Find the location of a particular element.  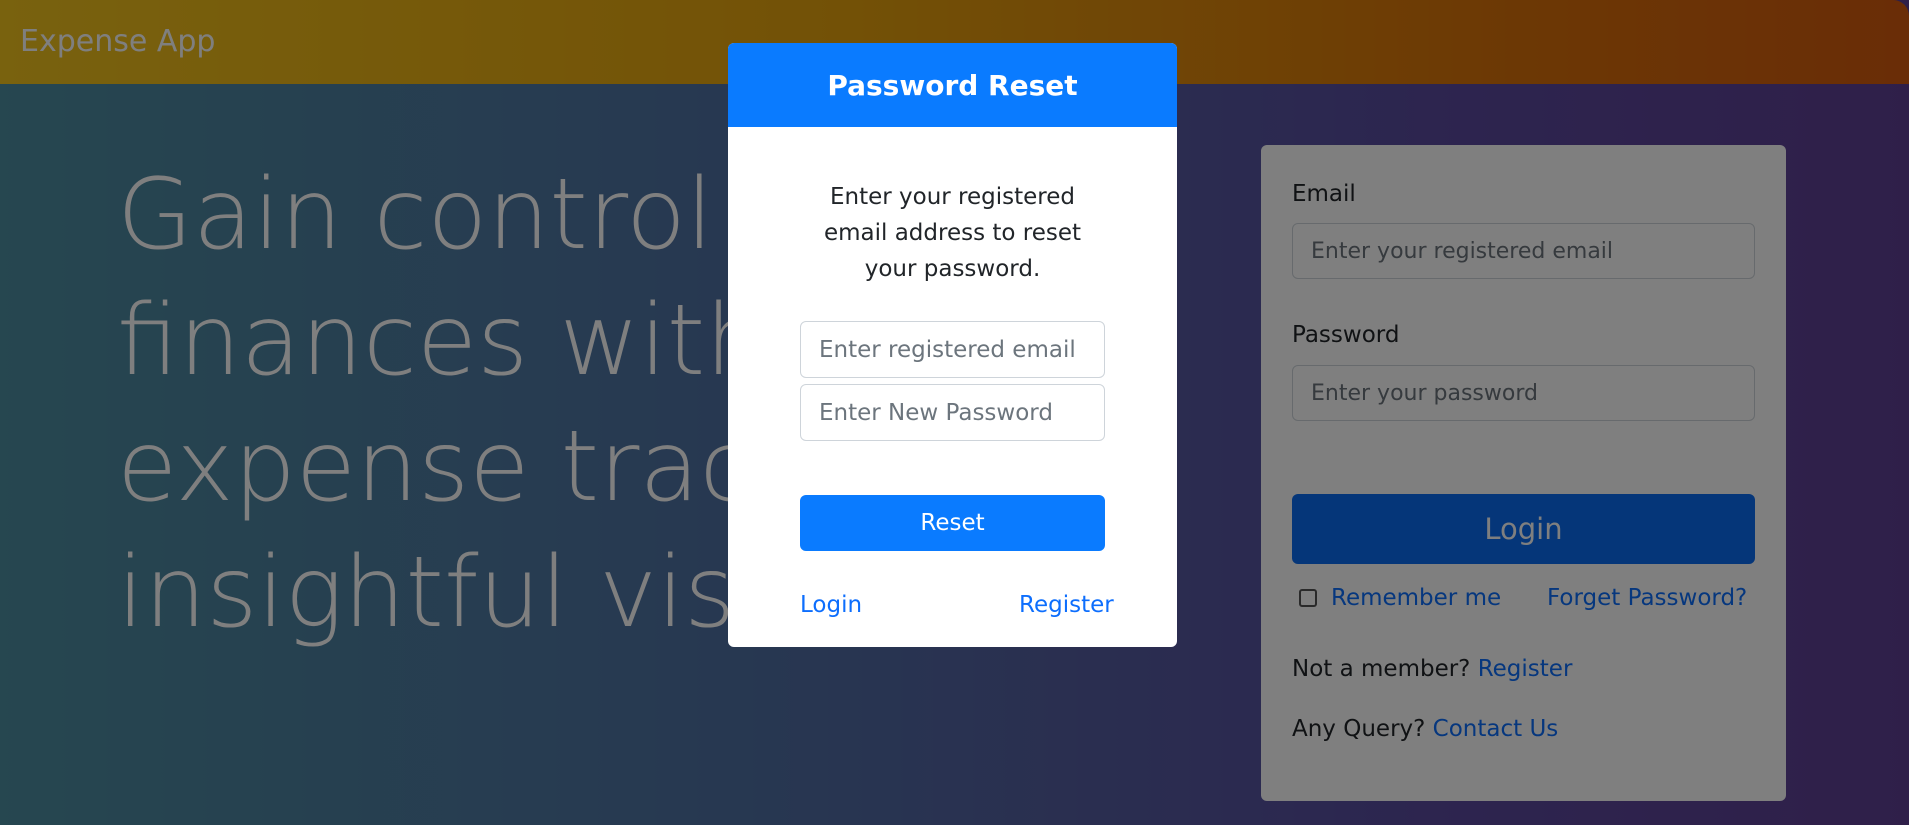

modal-login-link: Login is located at coordinates (831, 605).